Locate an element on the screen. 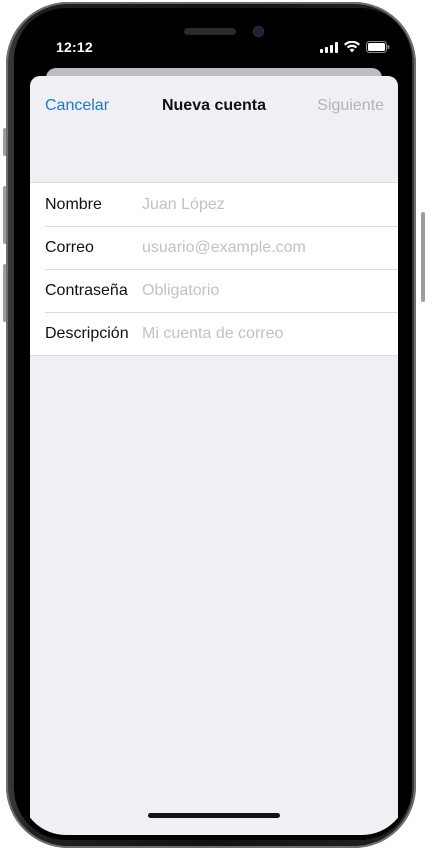 This screenshot has height=851, width=428. speaker-grille is located at coordinates (210, 31).